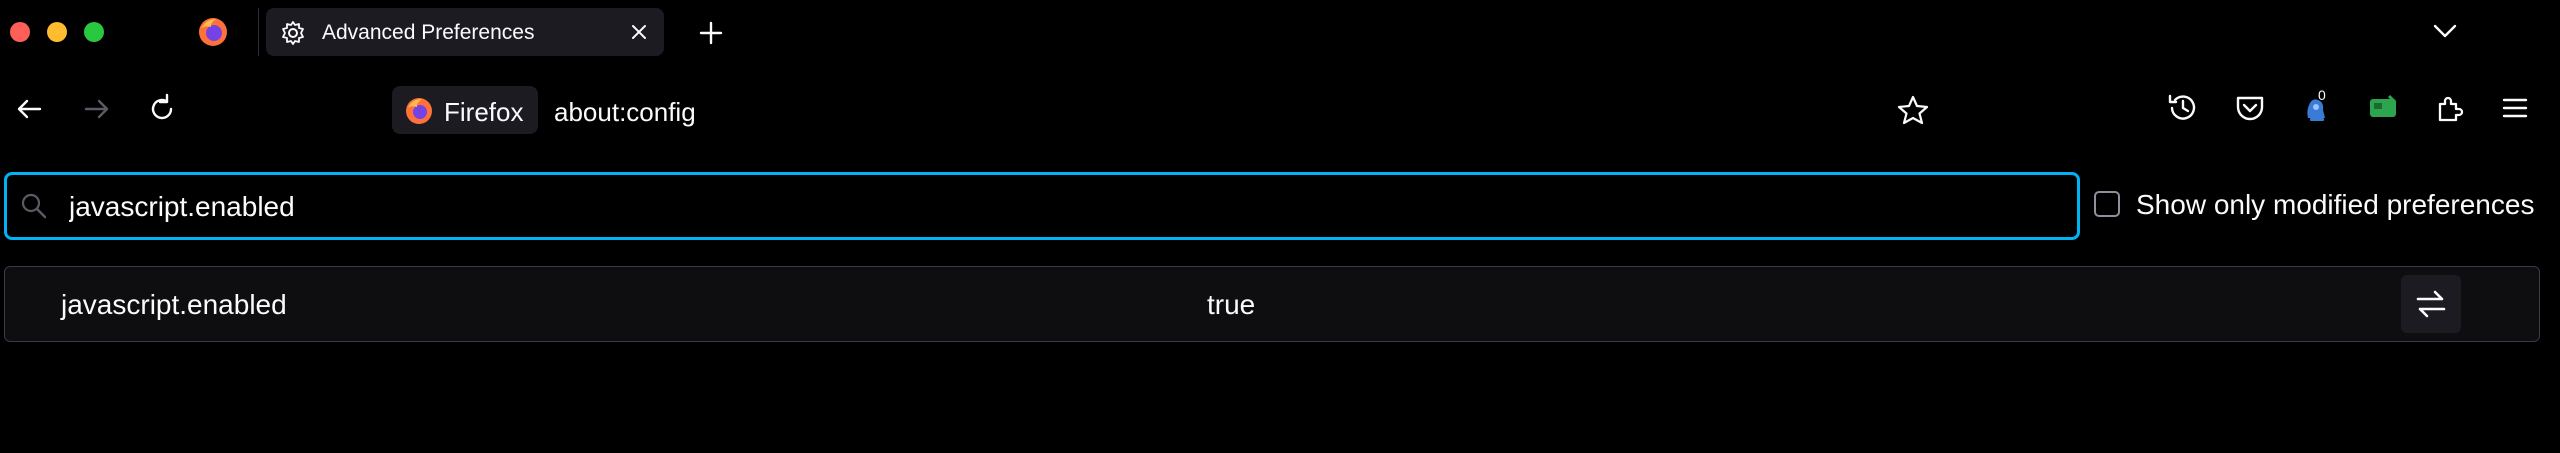 This screenshot has height=453, width=2560. Describe the element at coordinates (57, 32) in the screenshot. I see `minimize-window-icon` at that location.